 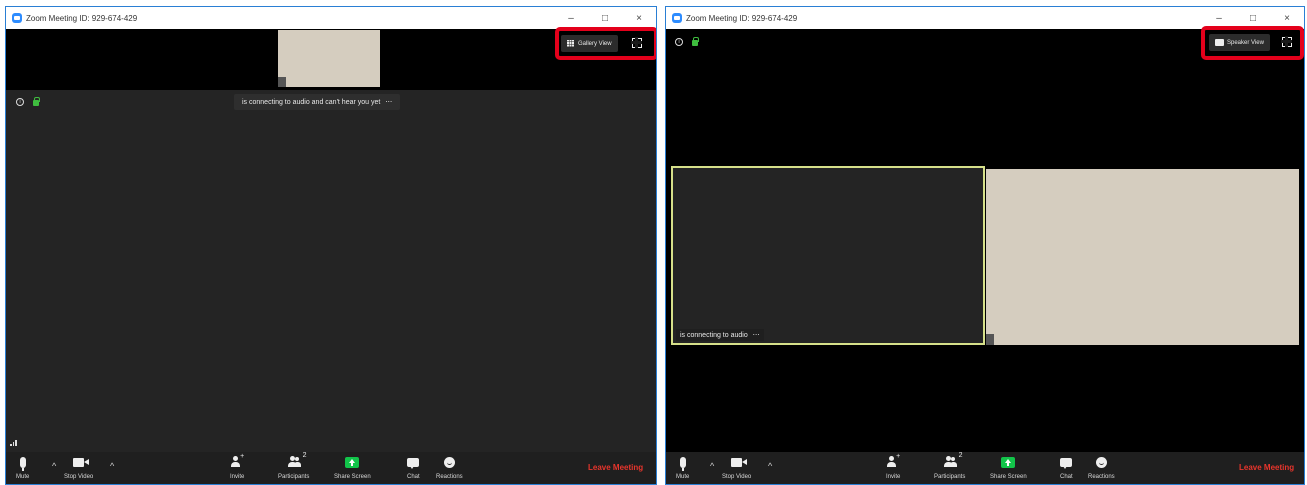 I want to click on thumbnail-strip: Gallery View, so click(x=331, y=58).